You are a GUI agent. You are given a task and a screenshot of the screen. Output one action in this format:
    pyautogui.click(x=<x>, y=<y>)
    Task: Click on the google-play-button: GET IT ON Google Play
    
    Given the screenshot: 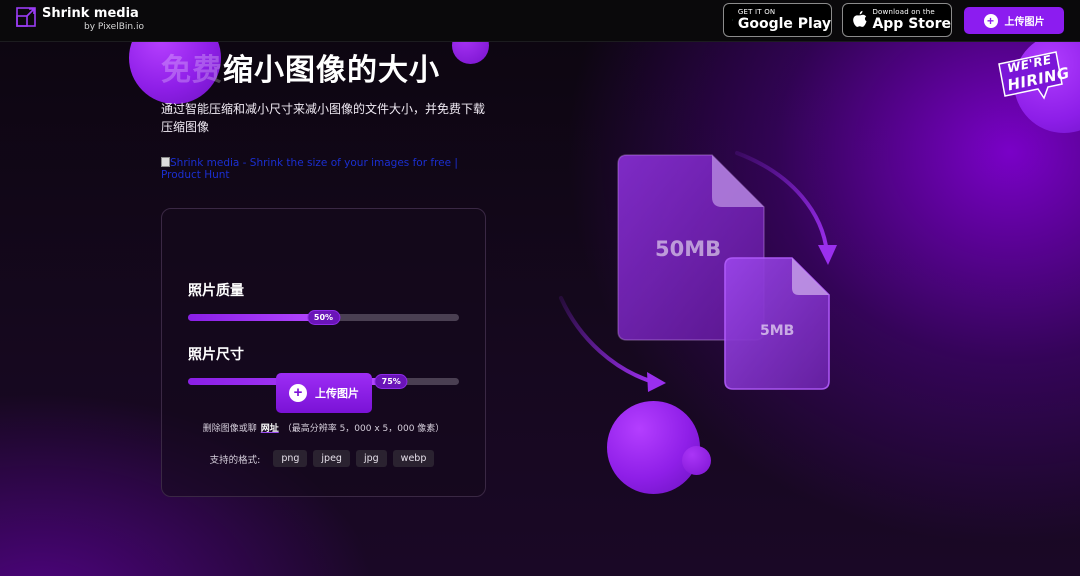 What is the action you would take?
    pyautogui.click(x=777, y=20)
    